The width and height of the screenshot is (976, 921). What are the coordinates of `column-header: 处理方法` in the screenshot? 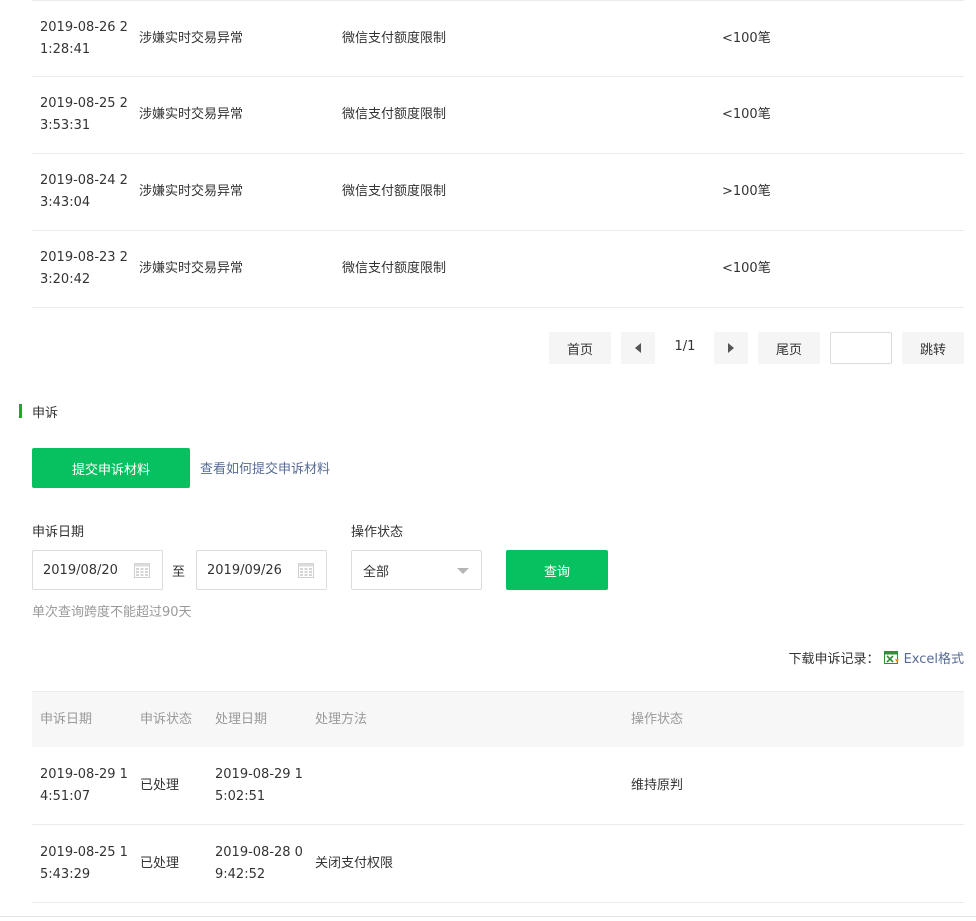 It's located at (341, 719).